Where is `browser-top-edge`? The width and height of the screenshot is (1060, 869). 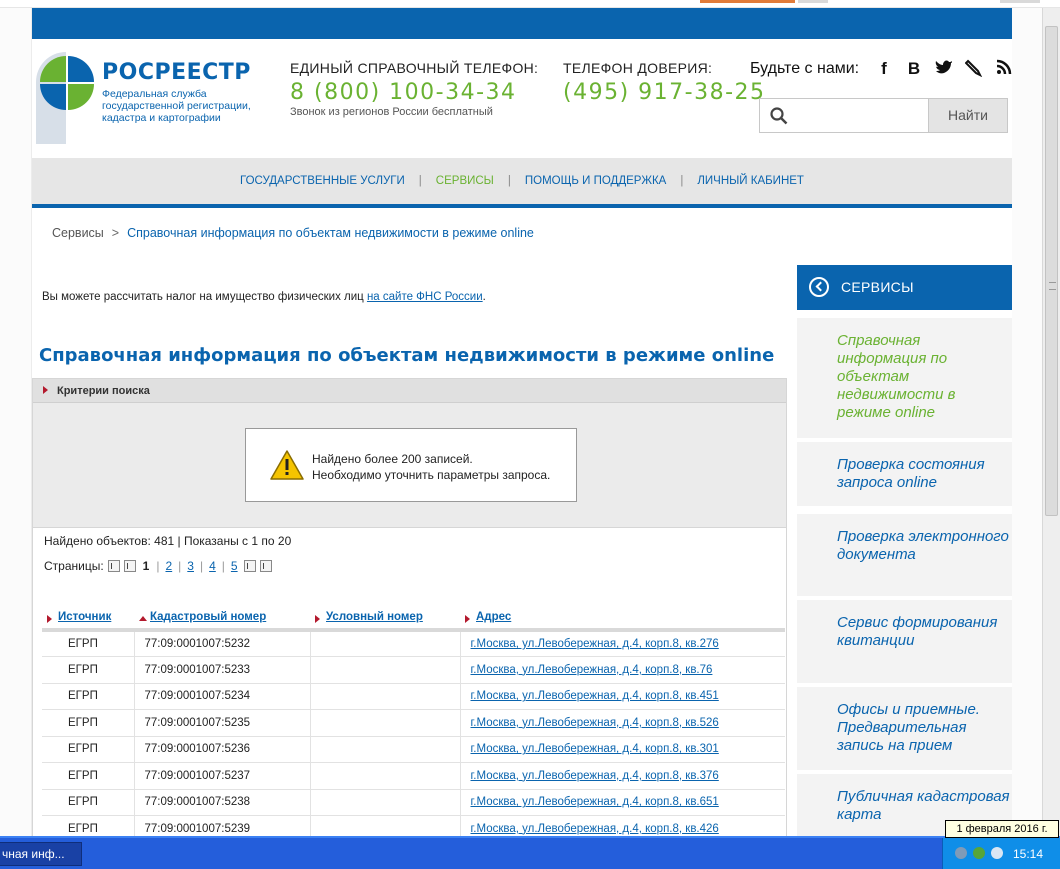
browser-top-edge is located at coordinates (530, 4).